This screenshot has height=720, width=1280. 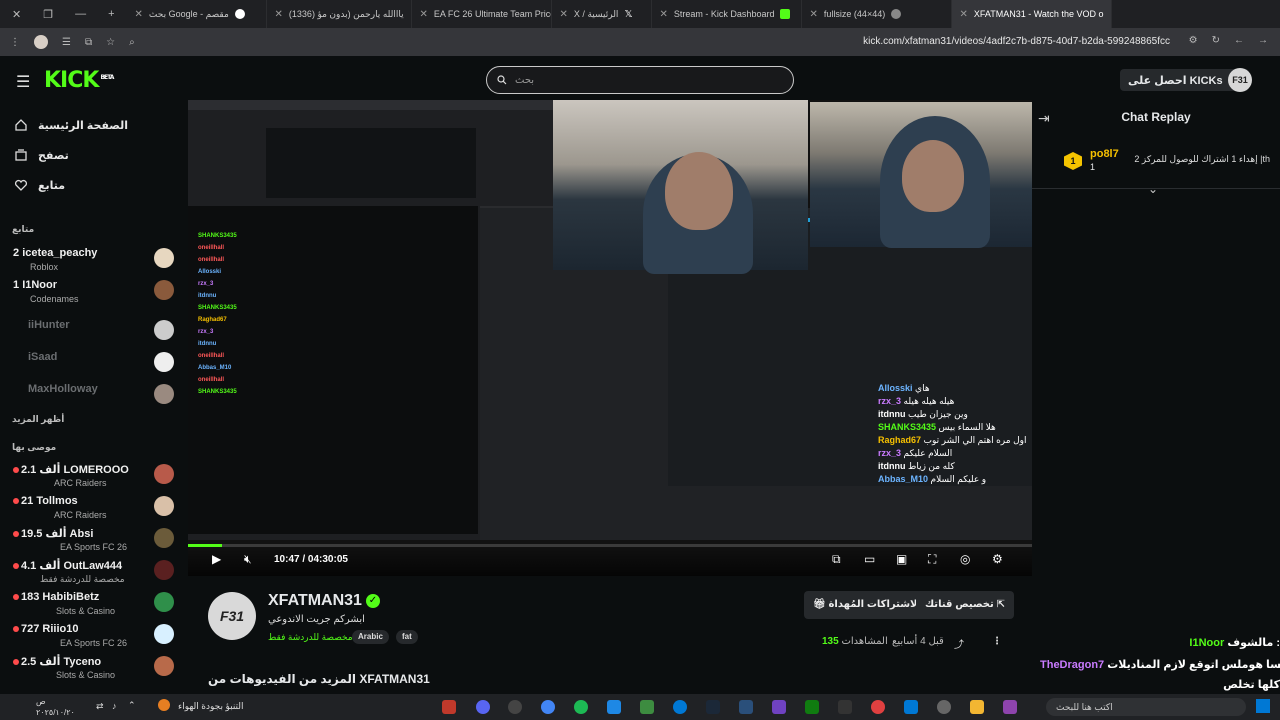 I want to click on tray-chevron-icon: ⌃, so click(x=132, y=705).